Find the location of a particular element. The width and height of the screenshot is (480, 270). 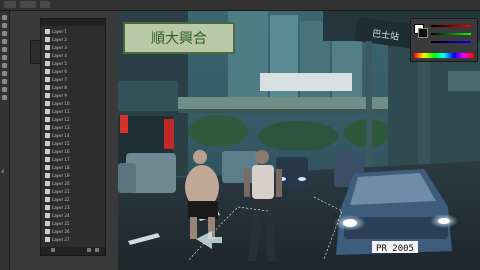

layer-name: Layer 25 is located at coordinates (61, 223).